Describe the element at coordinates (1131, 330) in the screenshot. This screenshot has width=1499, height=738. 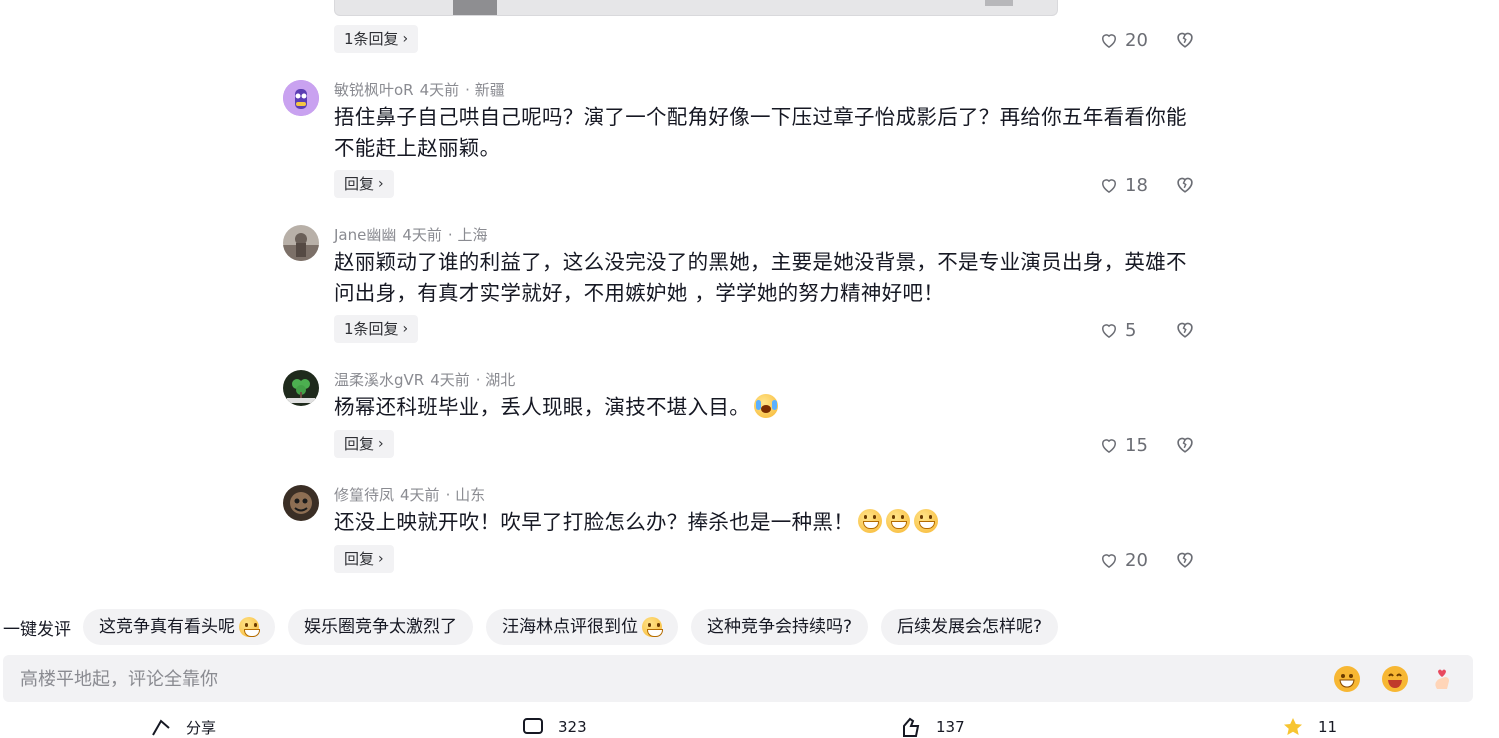
I see `like-count: 5` at that location.